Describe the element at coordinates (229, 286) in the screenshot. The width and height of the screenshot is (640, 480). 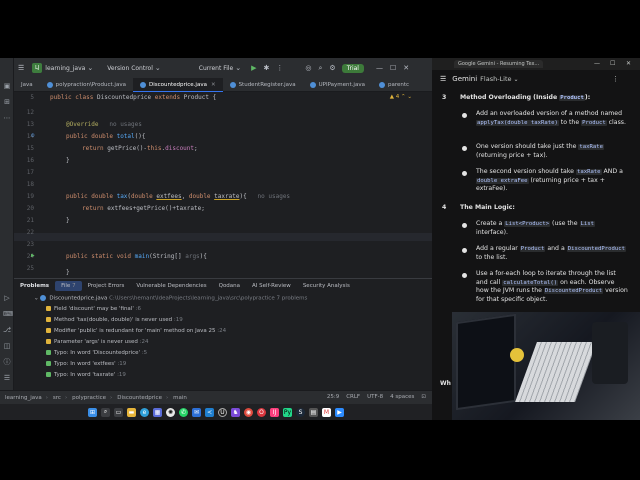
I see `tab-qodana: Qodana` at that location.